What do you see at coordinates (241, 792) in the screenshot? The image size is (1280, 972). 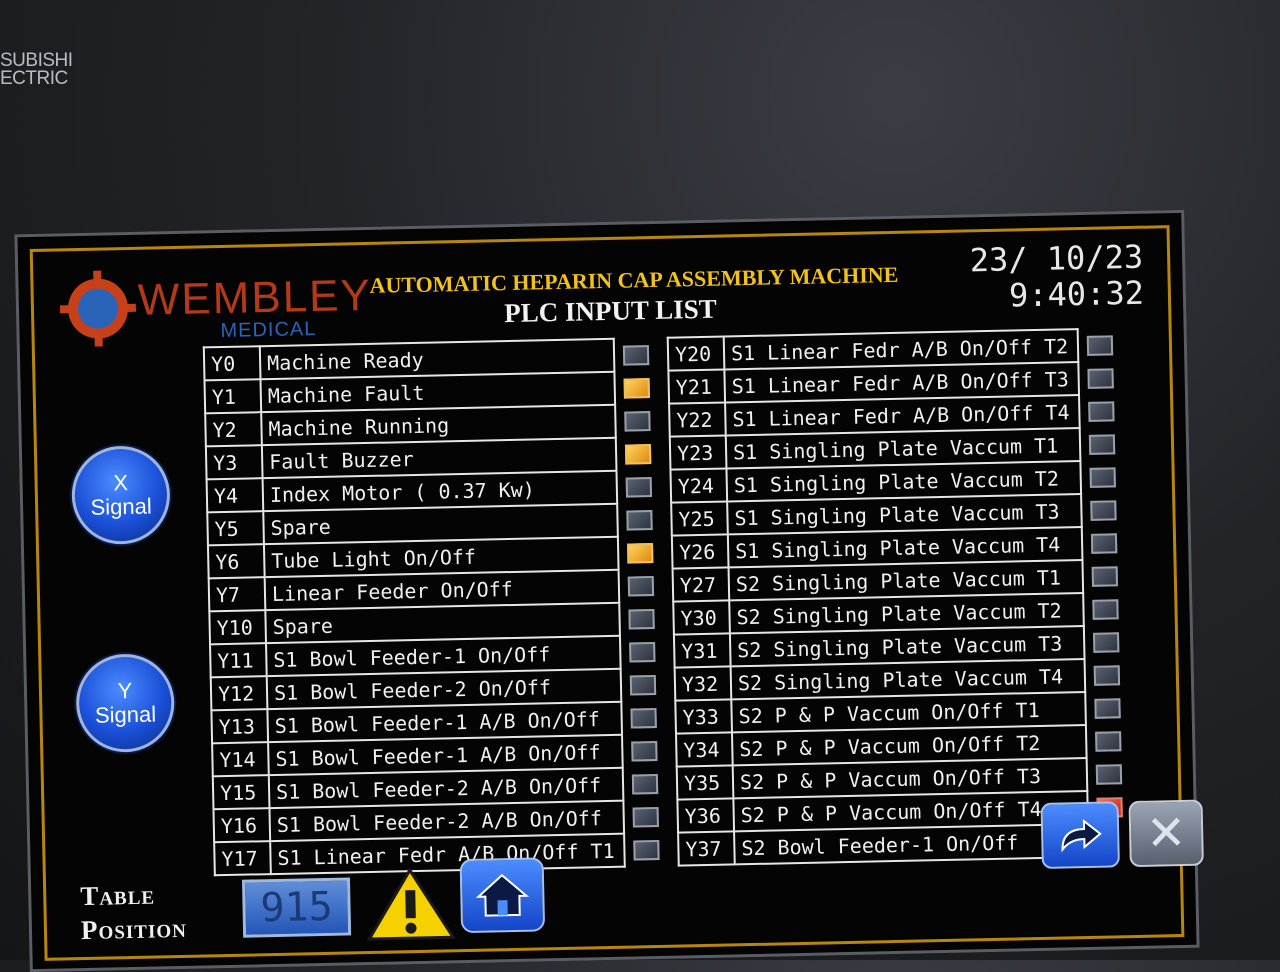 I see `io-address: Y15` at bounding box center [241, 792].